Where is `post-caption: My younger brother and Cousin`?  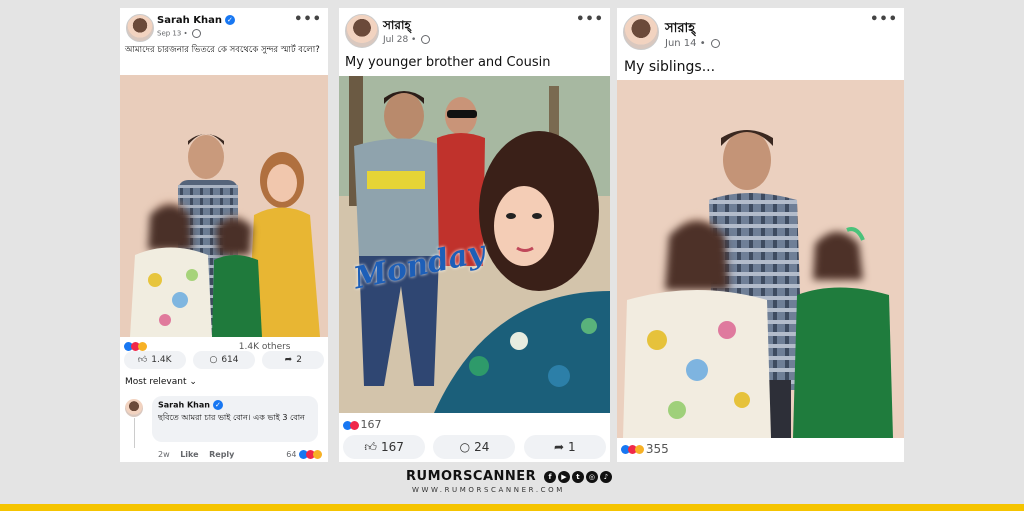
post-caption: My younger brother and Cousin is located at coordinates (448, 62).